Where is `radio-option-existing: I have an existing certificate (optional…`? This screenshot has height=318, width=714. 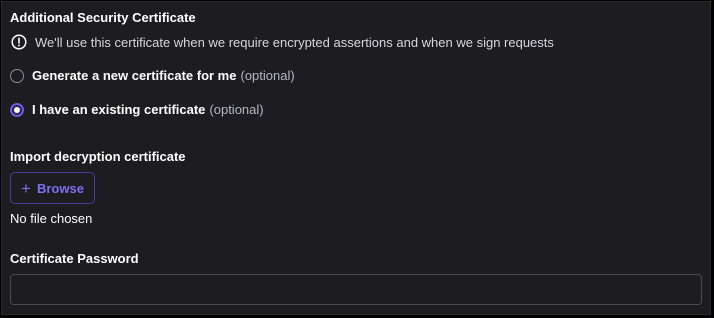 radio-option-existing: I have an existing certificate (optional… is located at coordinates (137, 109).